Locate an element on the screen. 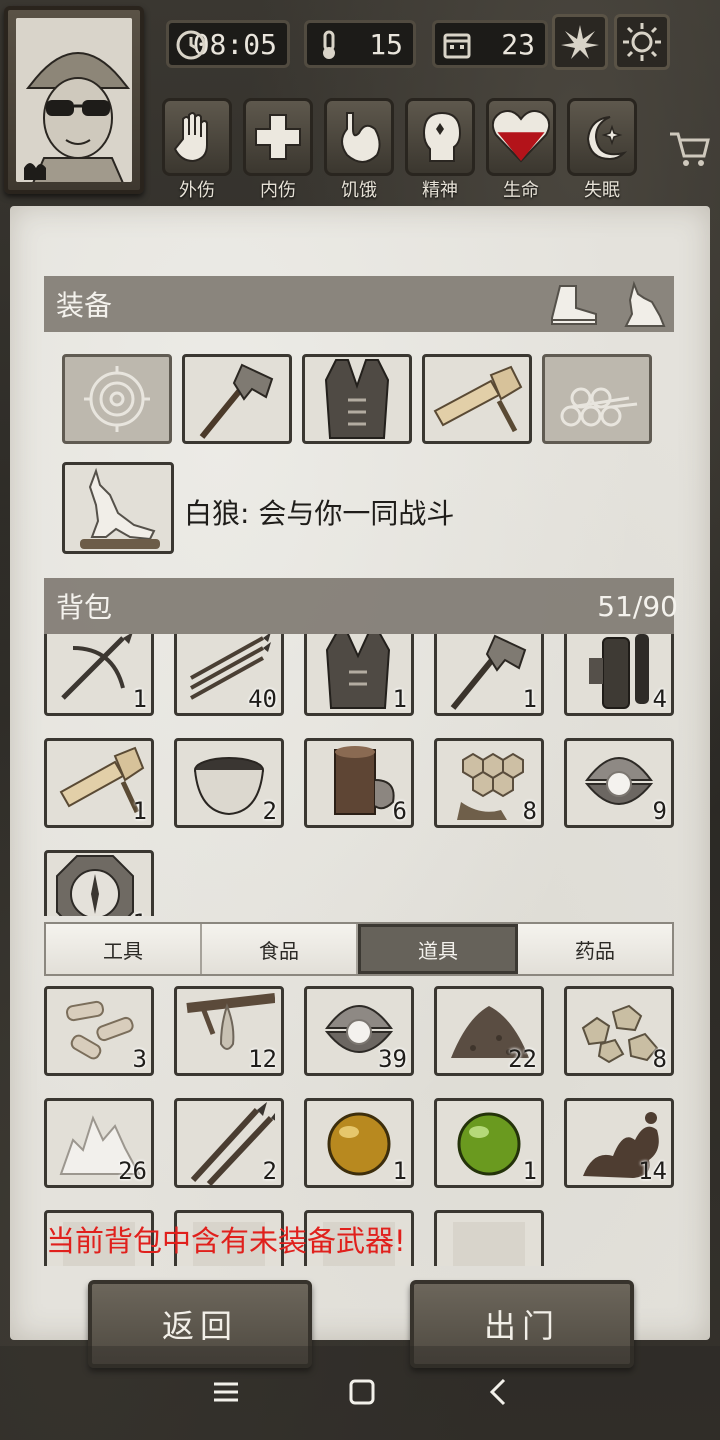 The image size is (720, 1440). status-label-external-injury: 外伤 is located at coordinates (197, 190).